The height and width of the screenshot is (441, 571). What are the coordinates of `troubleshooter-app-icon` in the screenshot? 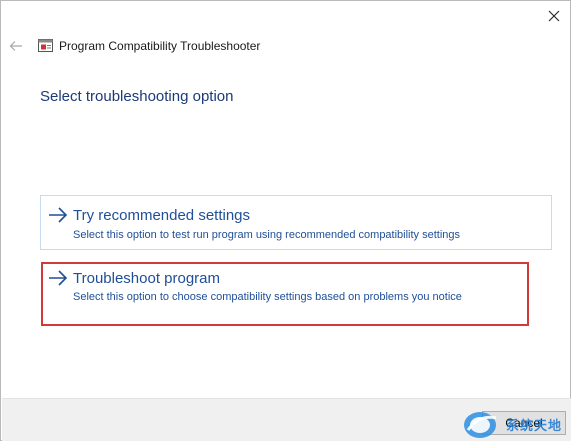 It's located at (45, 45).